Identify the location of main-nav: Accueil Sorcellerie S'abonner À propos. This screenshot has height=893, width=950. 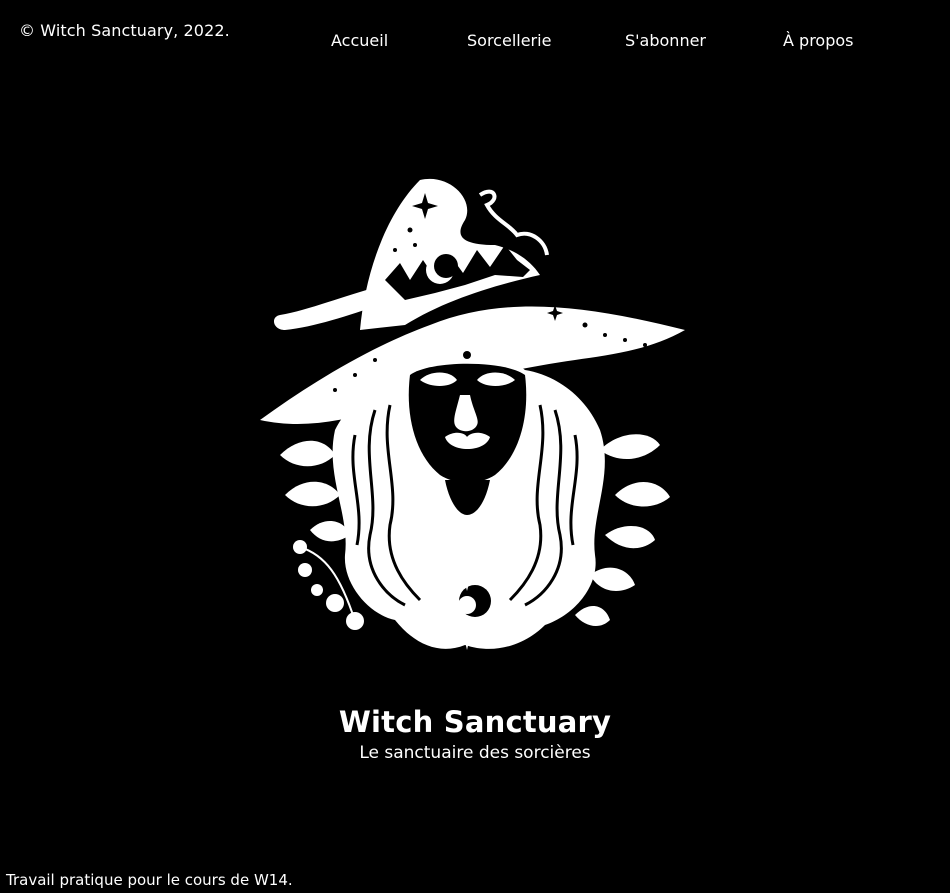
(475, 43).